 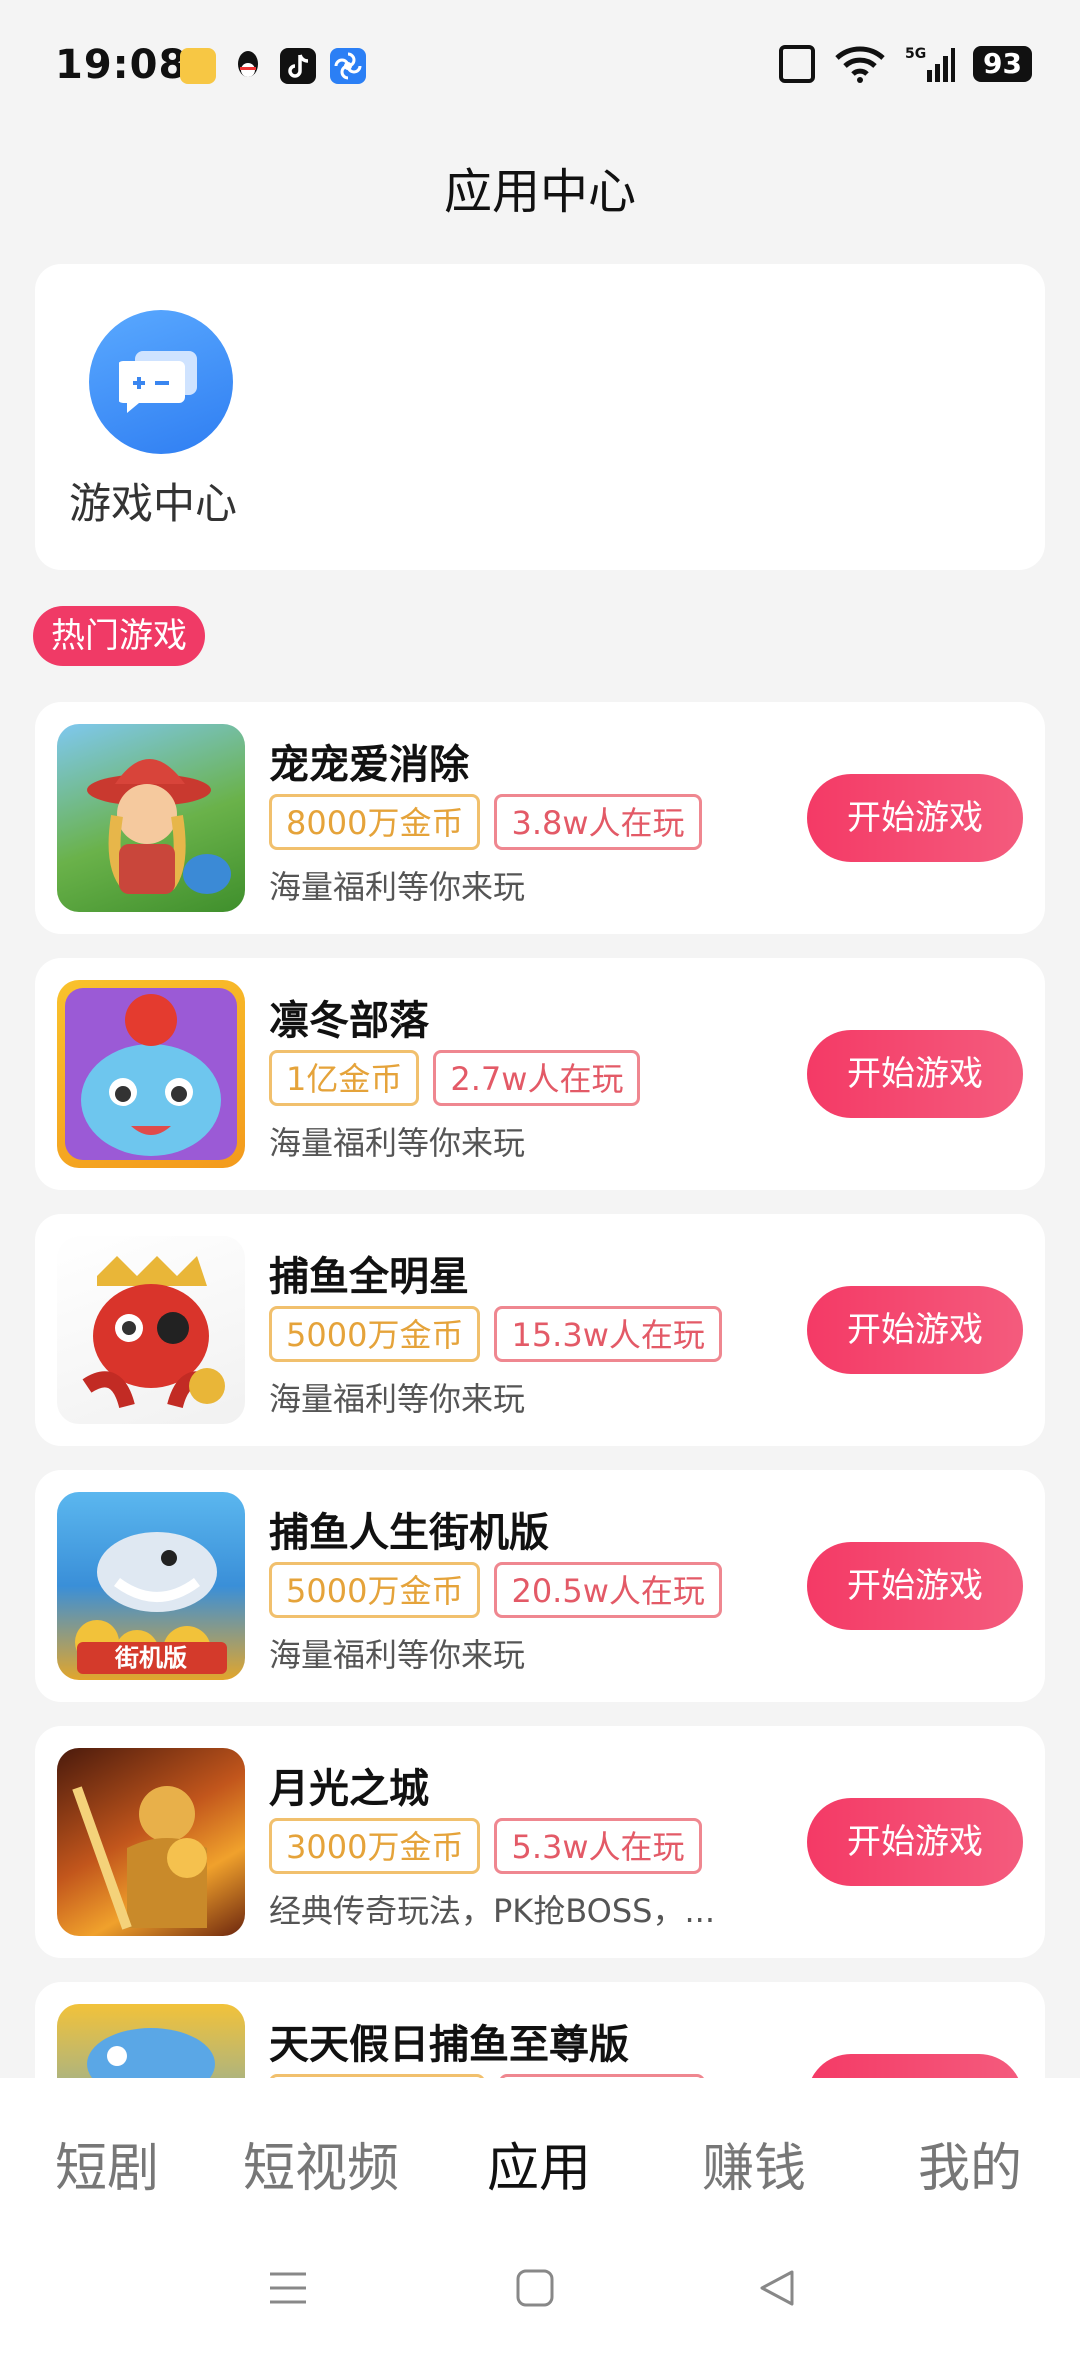 What do you see at coordinates (1002, 64) in the screenshot?
I see `battery-indicator: 93` at bounding box center [1002, 64].